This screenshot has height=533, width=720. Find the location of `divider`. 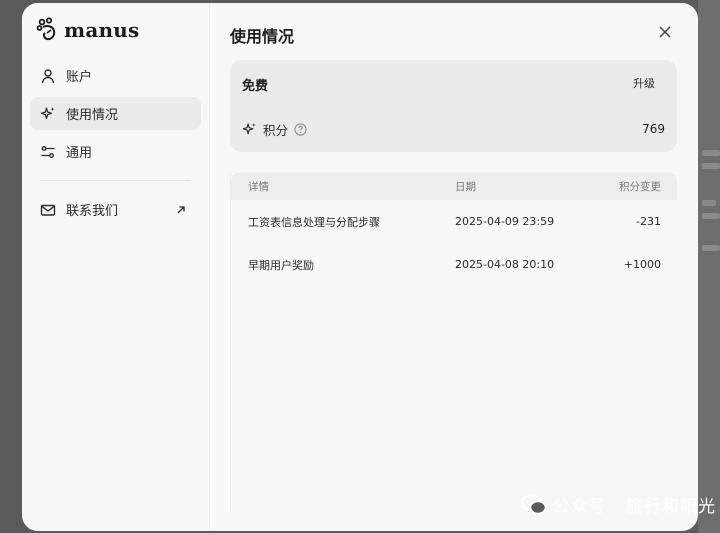

divider is located at coordinates (115, 180).